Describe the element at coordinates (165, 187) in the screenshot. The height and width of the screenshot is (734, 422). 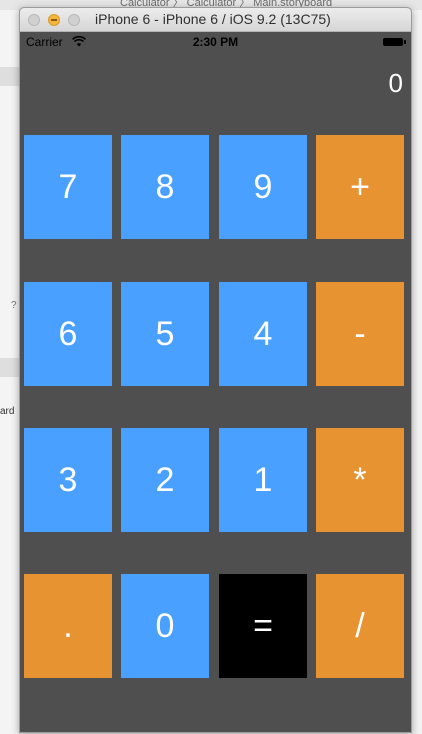
I see `key-8: 8` at that location.